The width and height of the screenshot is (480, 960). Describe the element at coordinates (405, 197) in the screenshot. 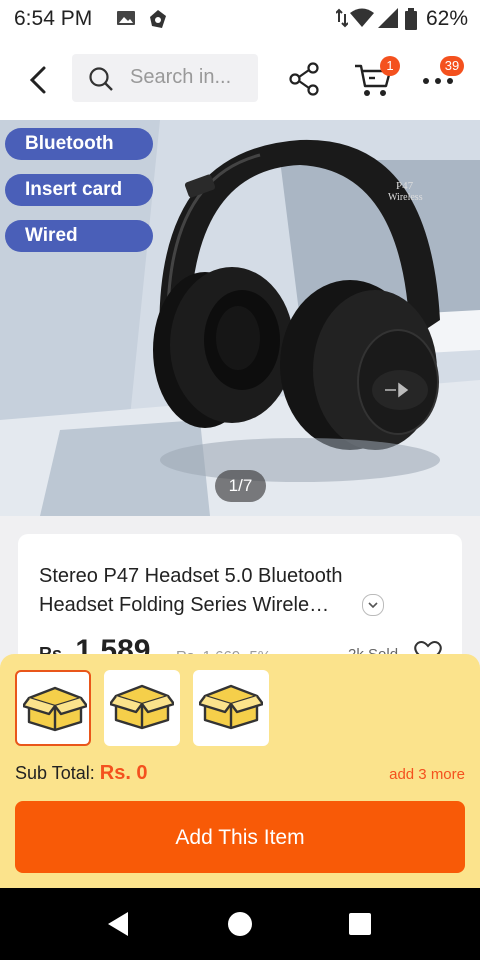

I see `headset-wireless-text: Wireless` at that location.